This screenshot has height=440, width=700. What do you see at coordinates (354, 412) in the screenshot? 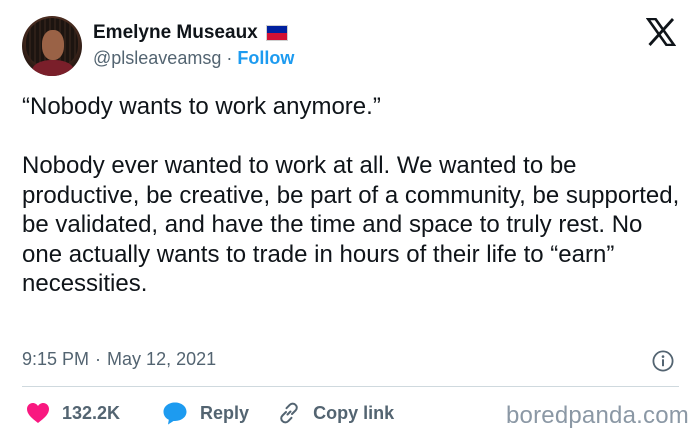
I see `copy-link-label: Copy link` at bounding box center [354, 412].